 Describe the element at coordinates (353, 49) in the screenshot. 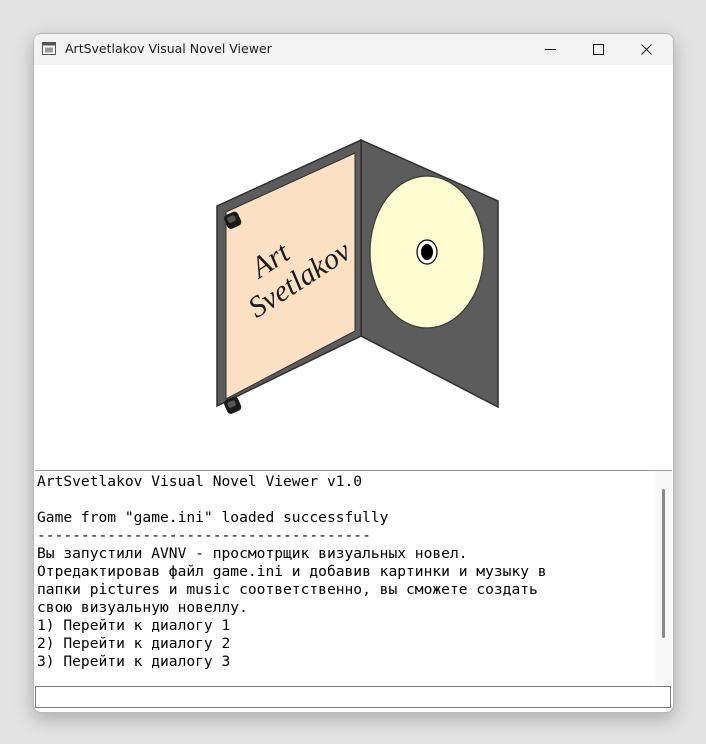

I see `title-bar: ArtSvetlakov Visual Novel Viewer` at that location.